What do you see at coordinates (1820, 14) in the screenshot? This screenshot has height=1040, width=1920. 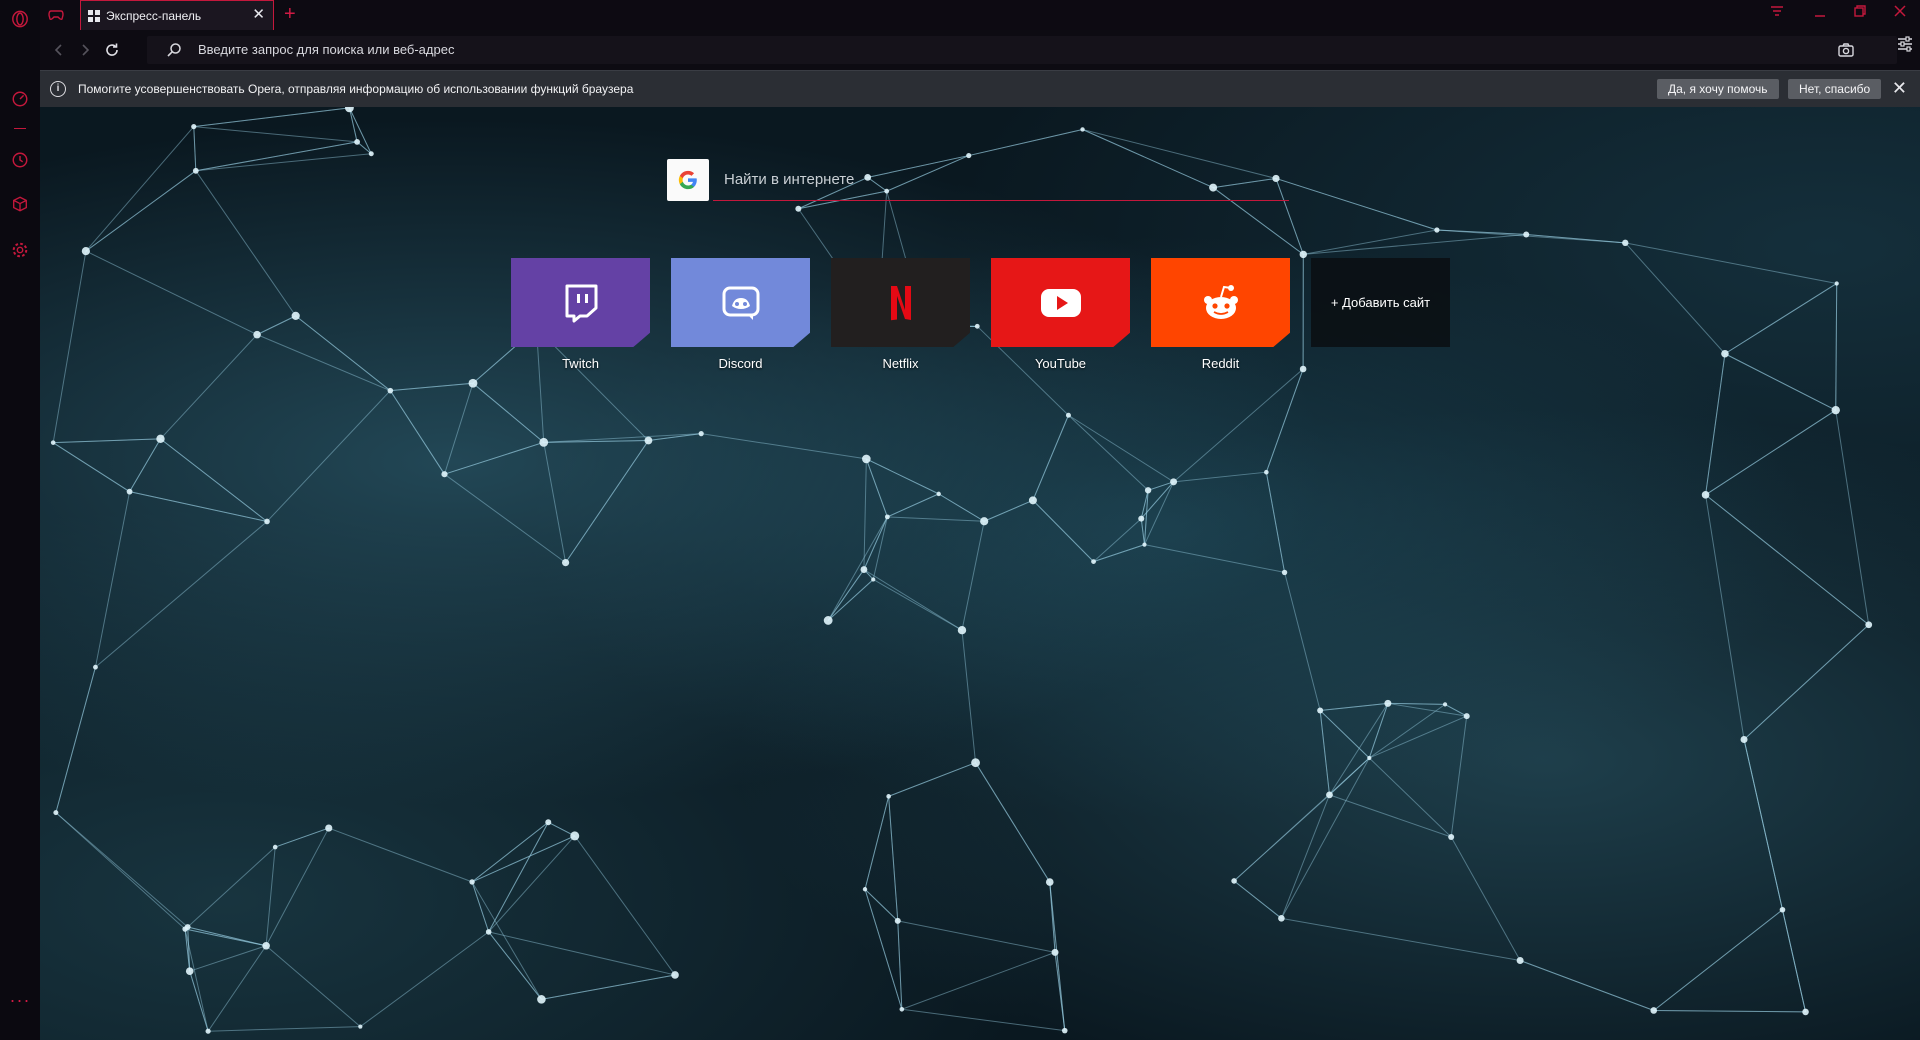 I see `minimize-icon` at bounding box center [1820, 14].